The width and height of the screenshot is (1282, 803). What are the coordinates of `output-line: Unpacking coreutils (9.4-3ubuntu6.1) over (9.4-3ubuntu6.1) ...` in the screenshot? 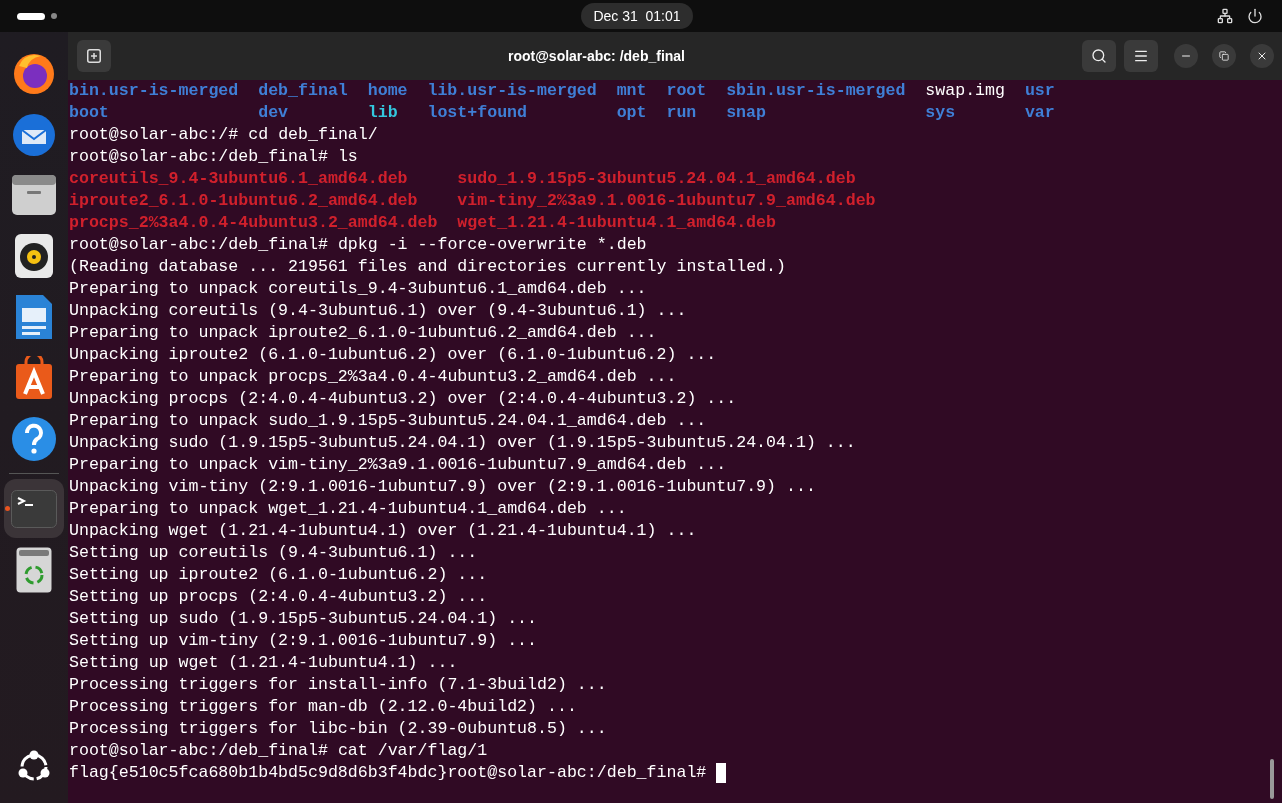 It's located at (378, 310).